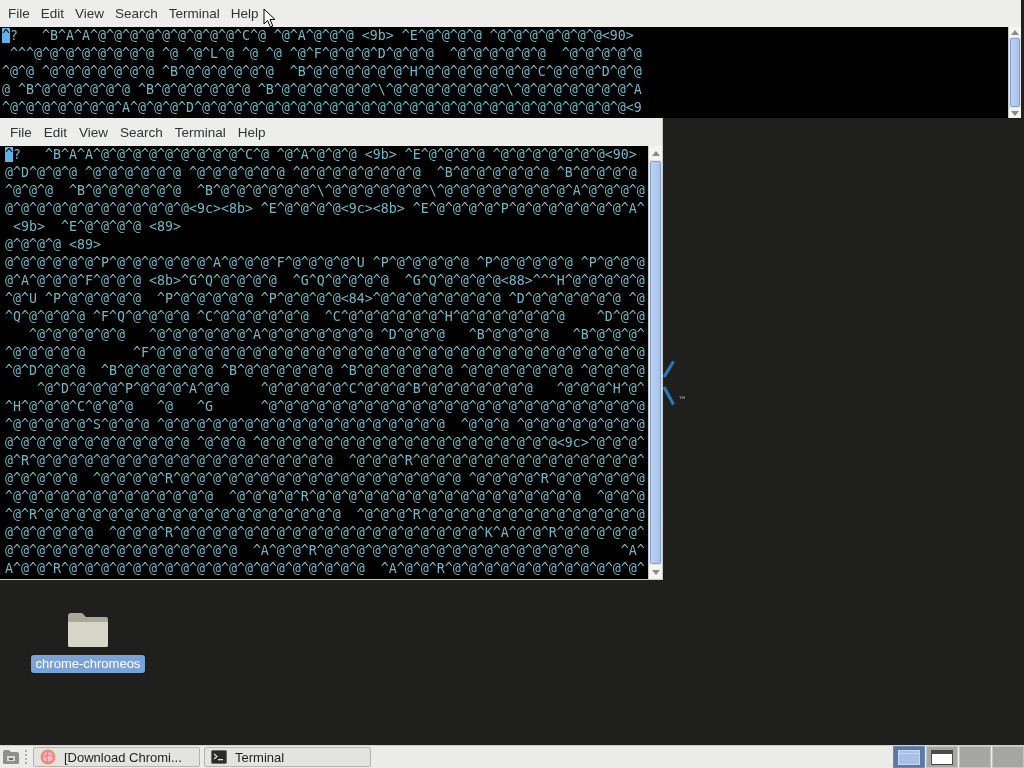 The height and width of the screenshot is (768, 1024). I want to click on terminal-line: ^@^R^@^@^@^@^@^@^@^@^@^@^@^@^@^@^@^@^@^@^@ ^@^@^@^R^@^@^@^@^@^@^@^@^@^@^@^@^@^@, so click(325, 515).